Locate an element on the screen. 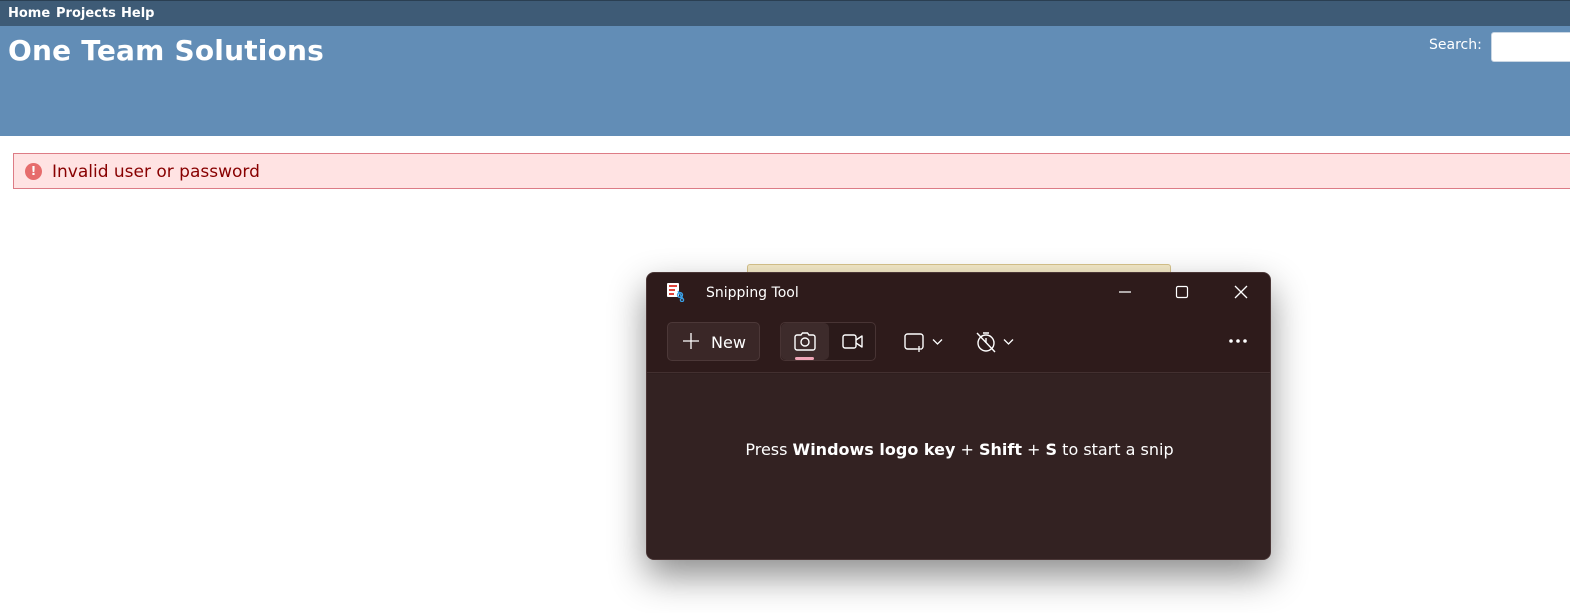  window-titlebar: Snipping Tool is located at coordinates (958, 293).